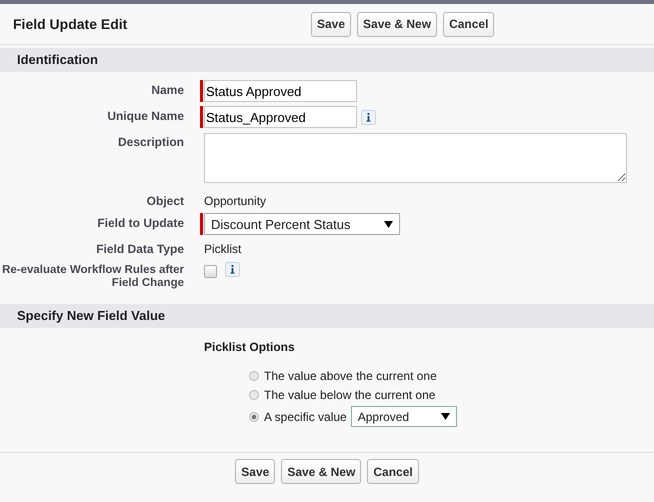 The image size is (654, 502). What do you see at coordinates (70, 24) in the screenshot?
I see `page-title: Field Update Edit` at bounding box center [70, 24].